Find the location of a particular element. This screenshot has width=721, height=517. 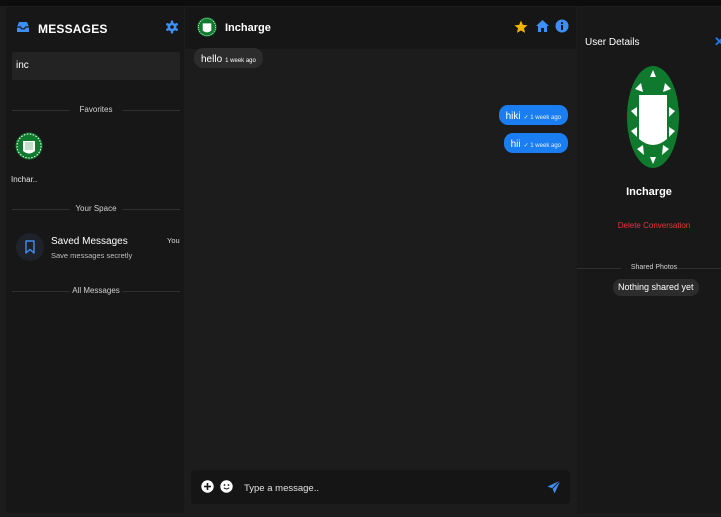

saved-messages-subtitle: Save messages secretly is located at coordinates (92, 255).